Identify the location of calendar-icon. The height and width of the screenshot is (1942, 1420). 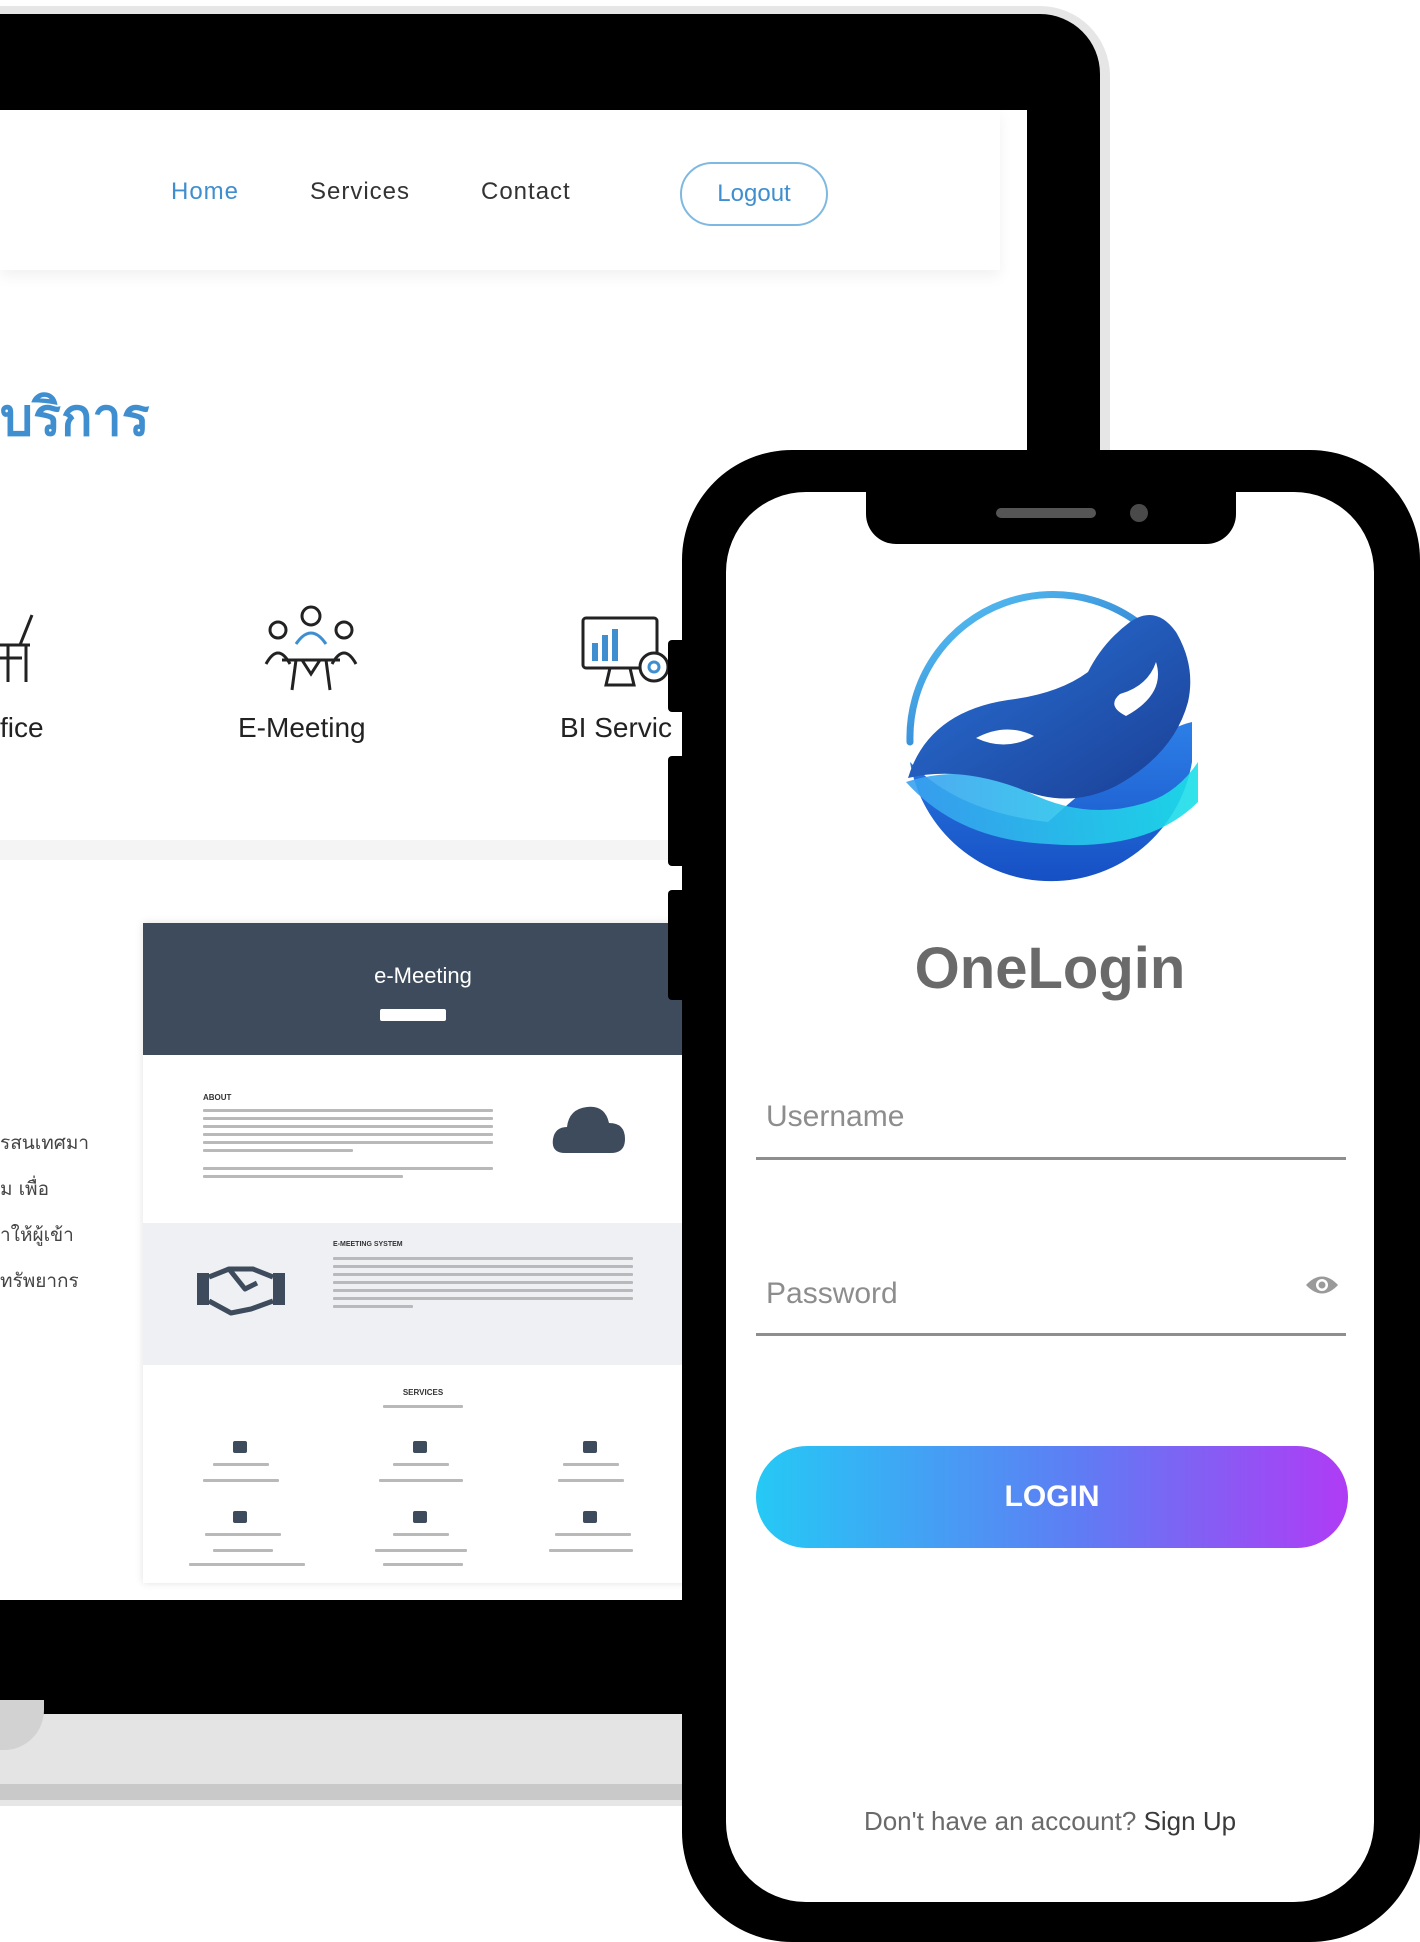
(240, 1447).